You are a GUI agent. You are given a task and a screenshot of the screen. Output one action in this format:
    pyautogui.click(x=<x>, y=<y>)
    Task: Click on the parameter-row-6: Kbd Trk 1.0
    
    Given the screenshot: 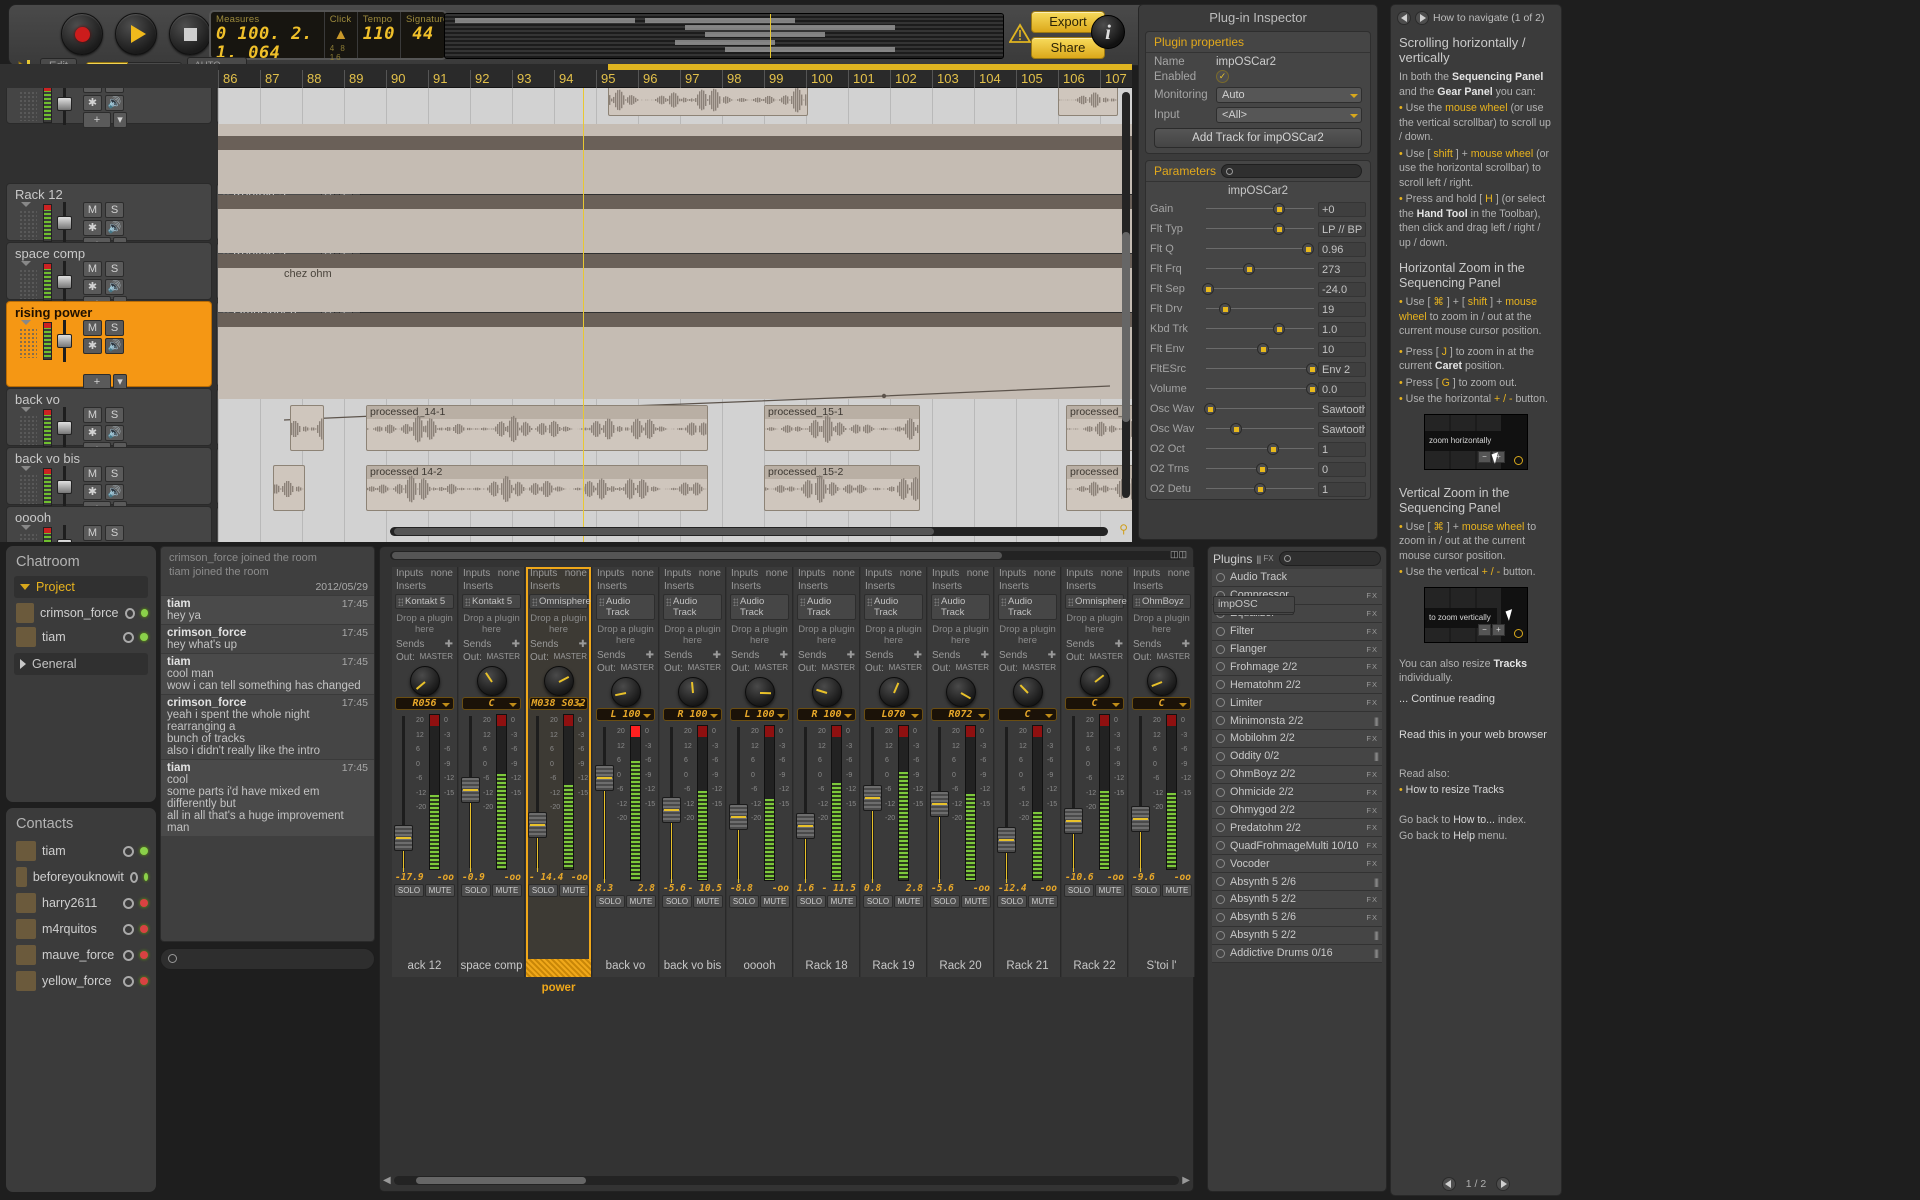 What is the action you would take?
    pyautogui.click(x=1258, y=329)
    